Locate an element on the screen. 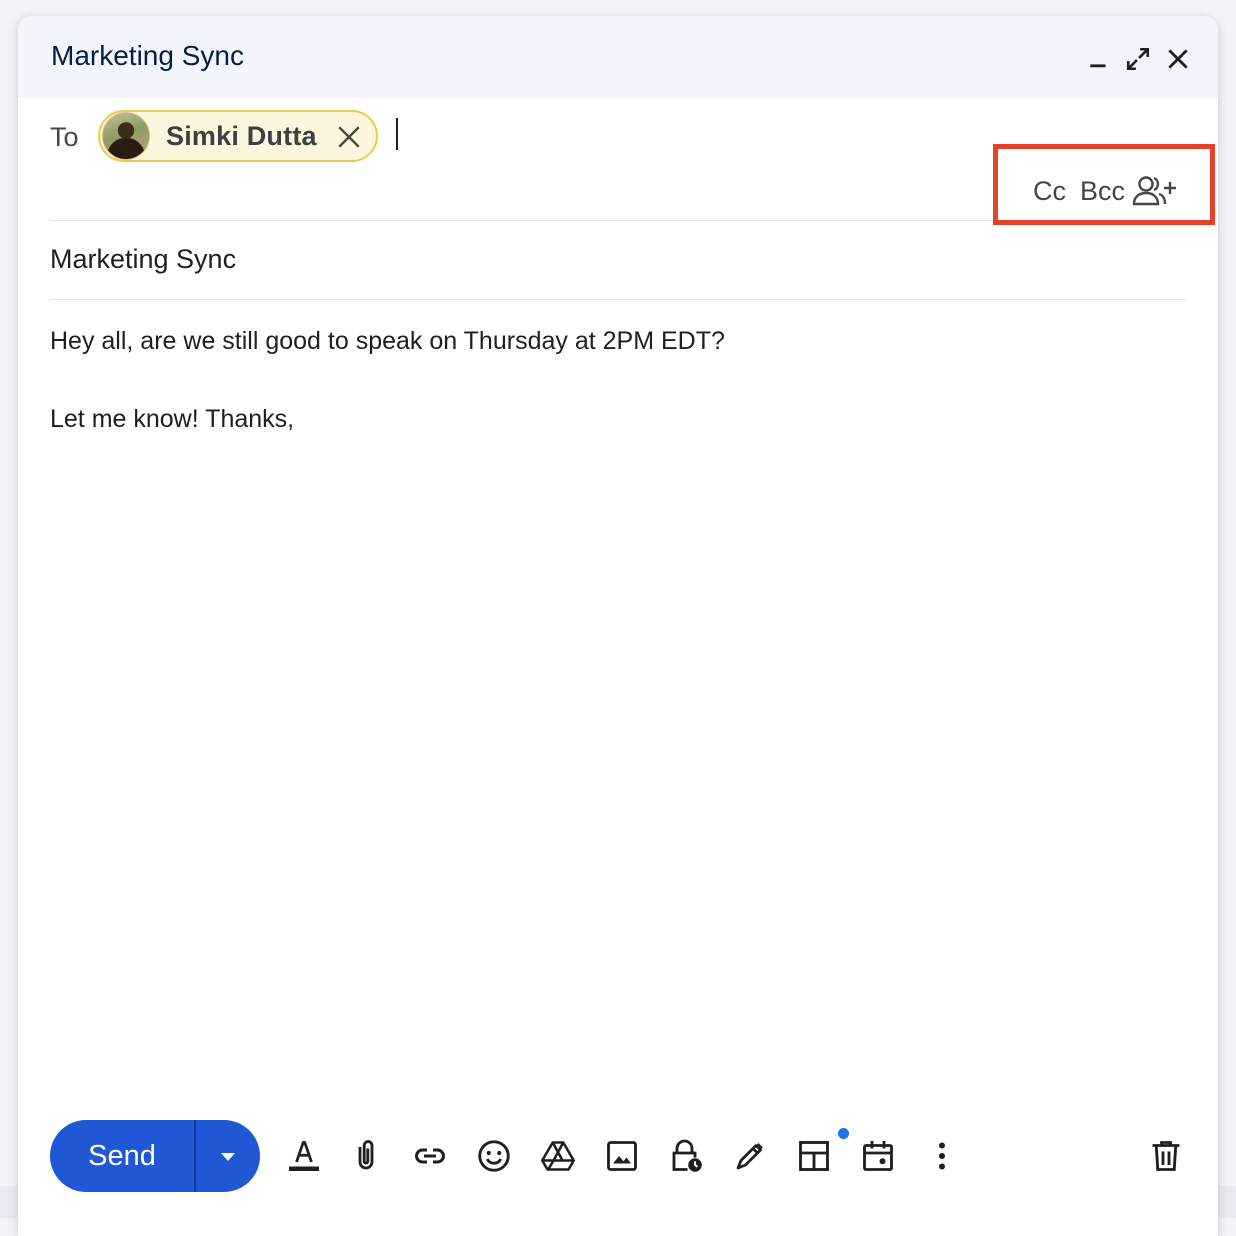  insert-photo-button is located at coordinates (622, 1156).